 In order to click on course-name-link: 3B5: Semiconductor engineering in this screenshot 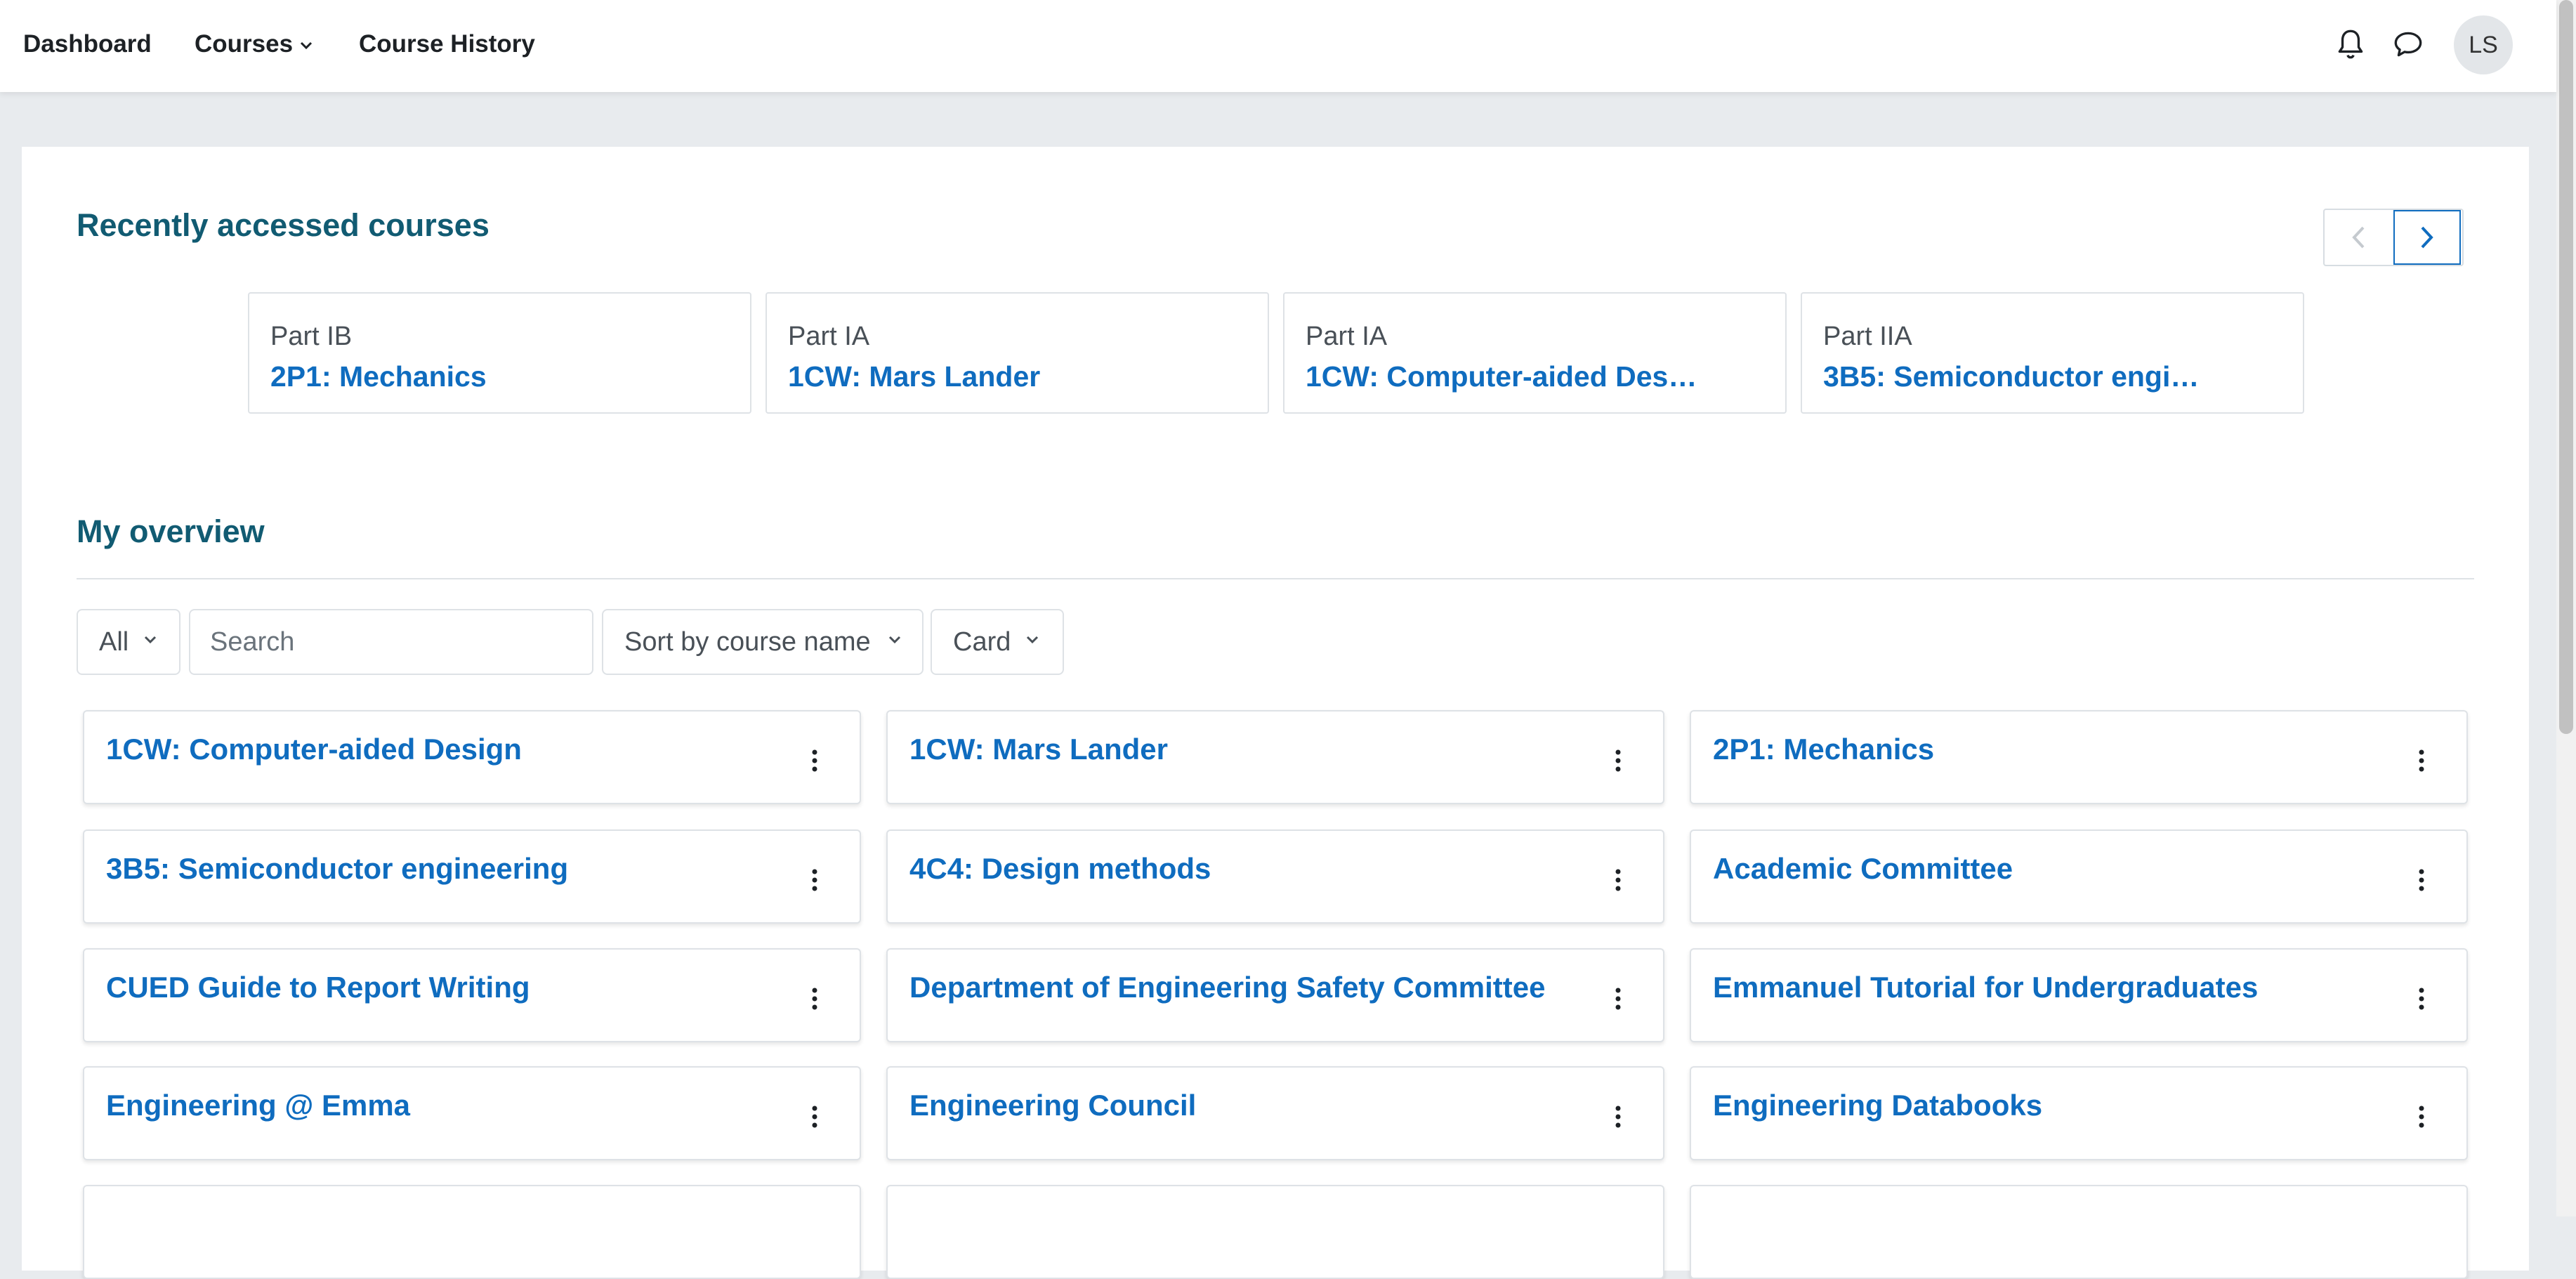, I will do `click(337, 869)`.